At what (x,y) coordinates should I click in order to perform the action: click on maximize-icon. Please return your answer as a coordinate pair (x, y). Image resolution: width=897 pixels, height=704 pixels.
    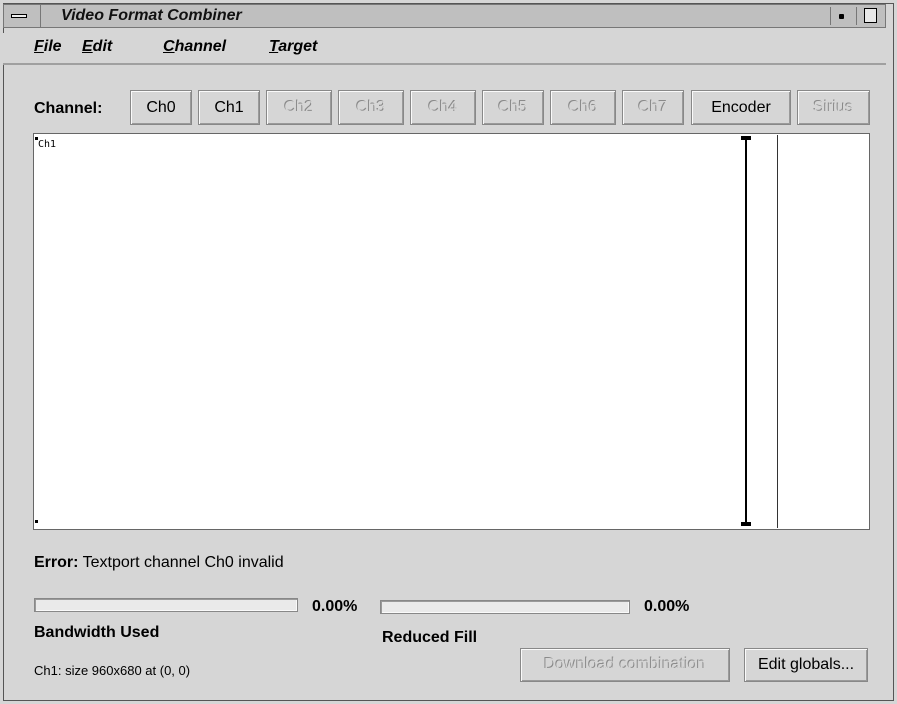
    Looking at the image, I should click on (870, 15).